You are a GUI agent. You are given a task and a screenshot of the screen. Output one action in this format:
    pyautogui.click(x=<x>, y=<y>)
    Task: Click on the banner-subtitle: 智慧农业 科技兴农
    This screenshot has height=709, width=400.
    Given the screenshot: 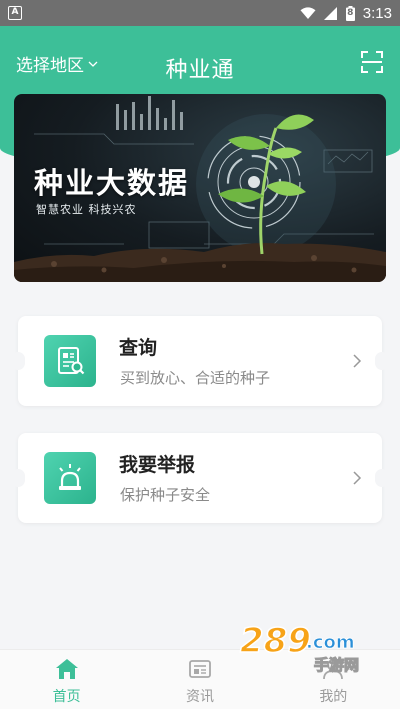 What is the action you would take?
    pyautogui.click(x=86, y=209)
    